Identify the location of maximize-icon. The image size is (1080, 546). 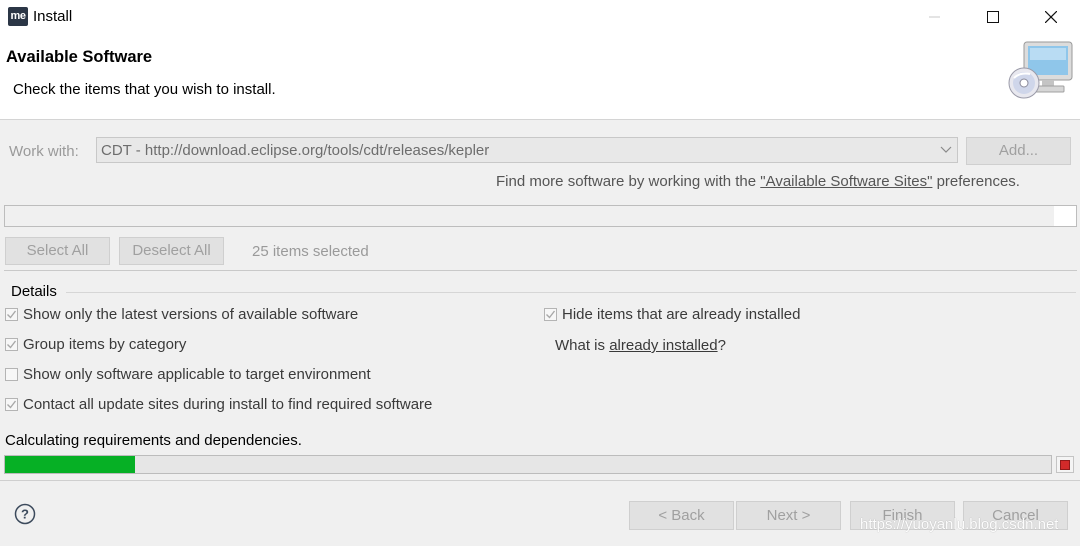
(993, 17).